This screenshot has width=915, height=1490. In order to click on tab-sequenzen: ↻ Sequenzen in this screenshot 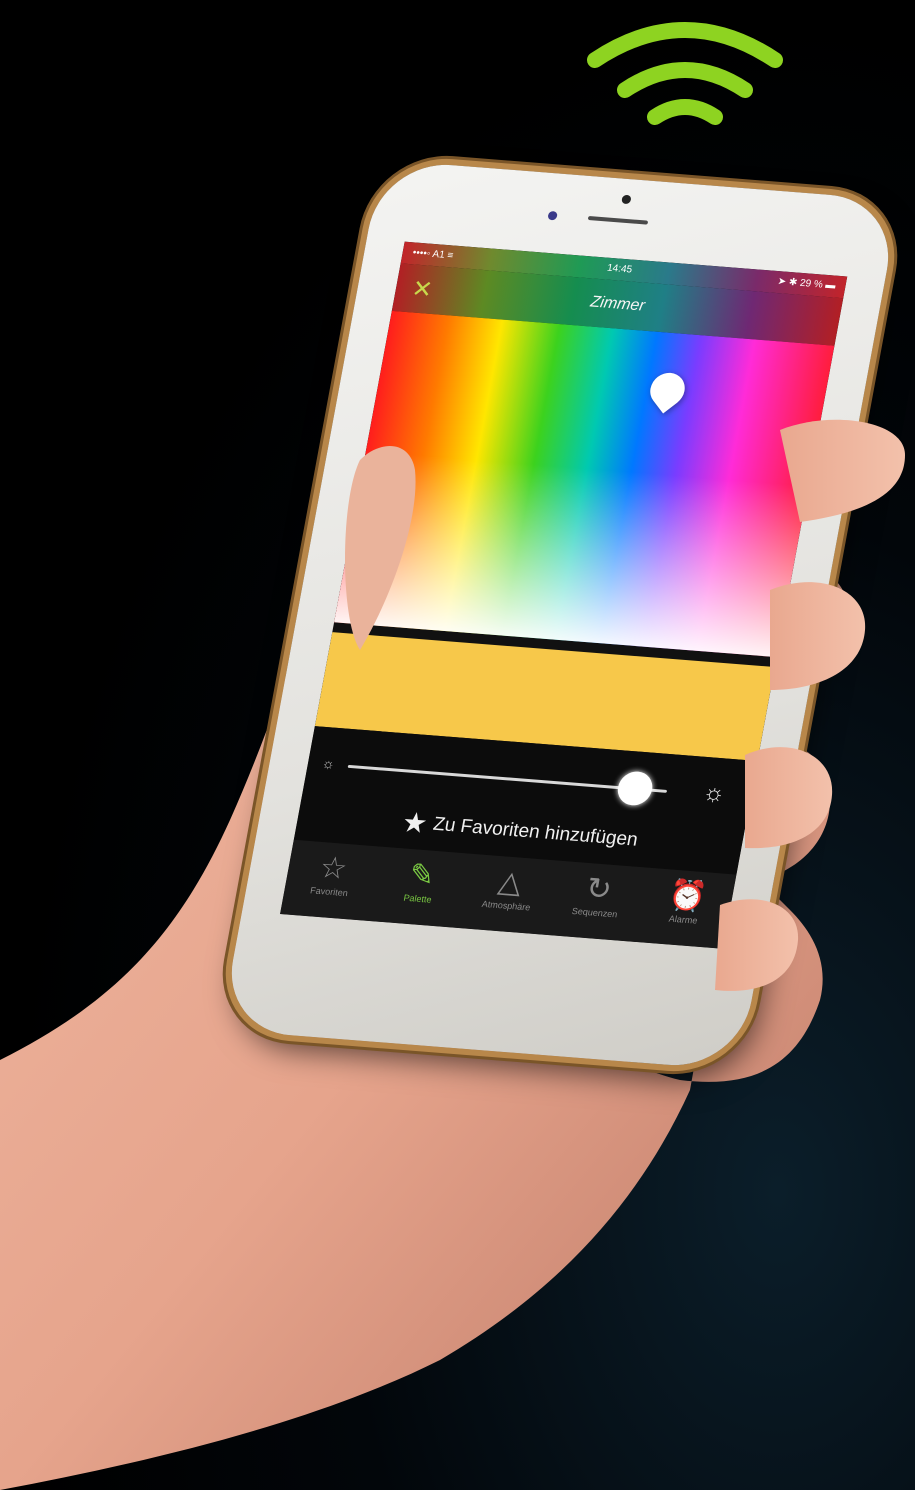, I will do `click(597, 901)`.